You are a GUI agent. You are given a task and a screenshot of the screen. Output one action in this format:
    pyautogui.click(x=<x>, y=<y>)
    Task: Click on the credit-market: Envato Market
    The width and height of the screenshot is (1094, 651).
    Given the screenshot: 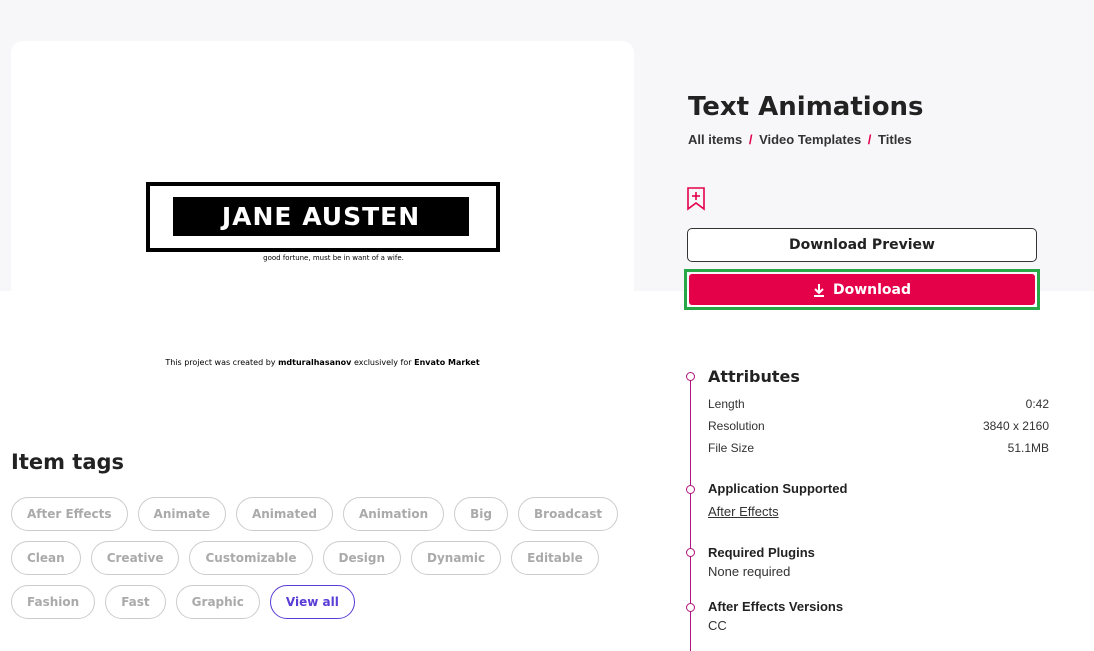 What is the action you would take?
    pyautogui.click(x=447, y=362)
    